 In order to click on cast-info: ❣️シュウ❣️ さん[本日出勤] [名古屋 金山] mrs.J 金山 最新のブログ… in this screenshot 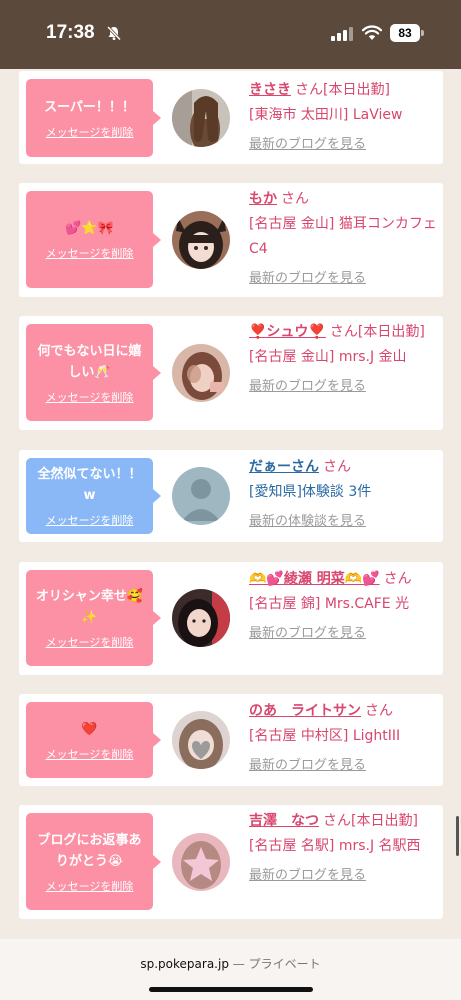, I will do `click(344, 359)`.